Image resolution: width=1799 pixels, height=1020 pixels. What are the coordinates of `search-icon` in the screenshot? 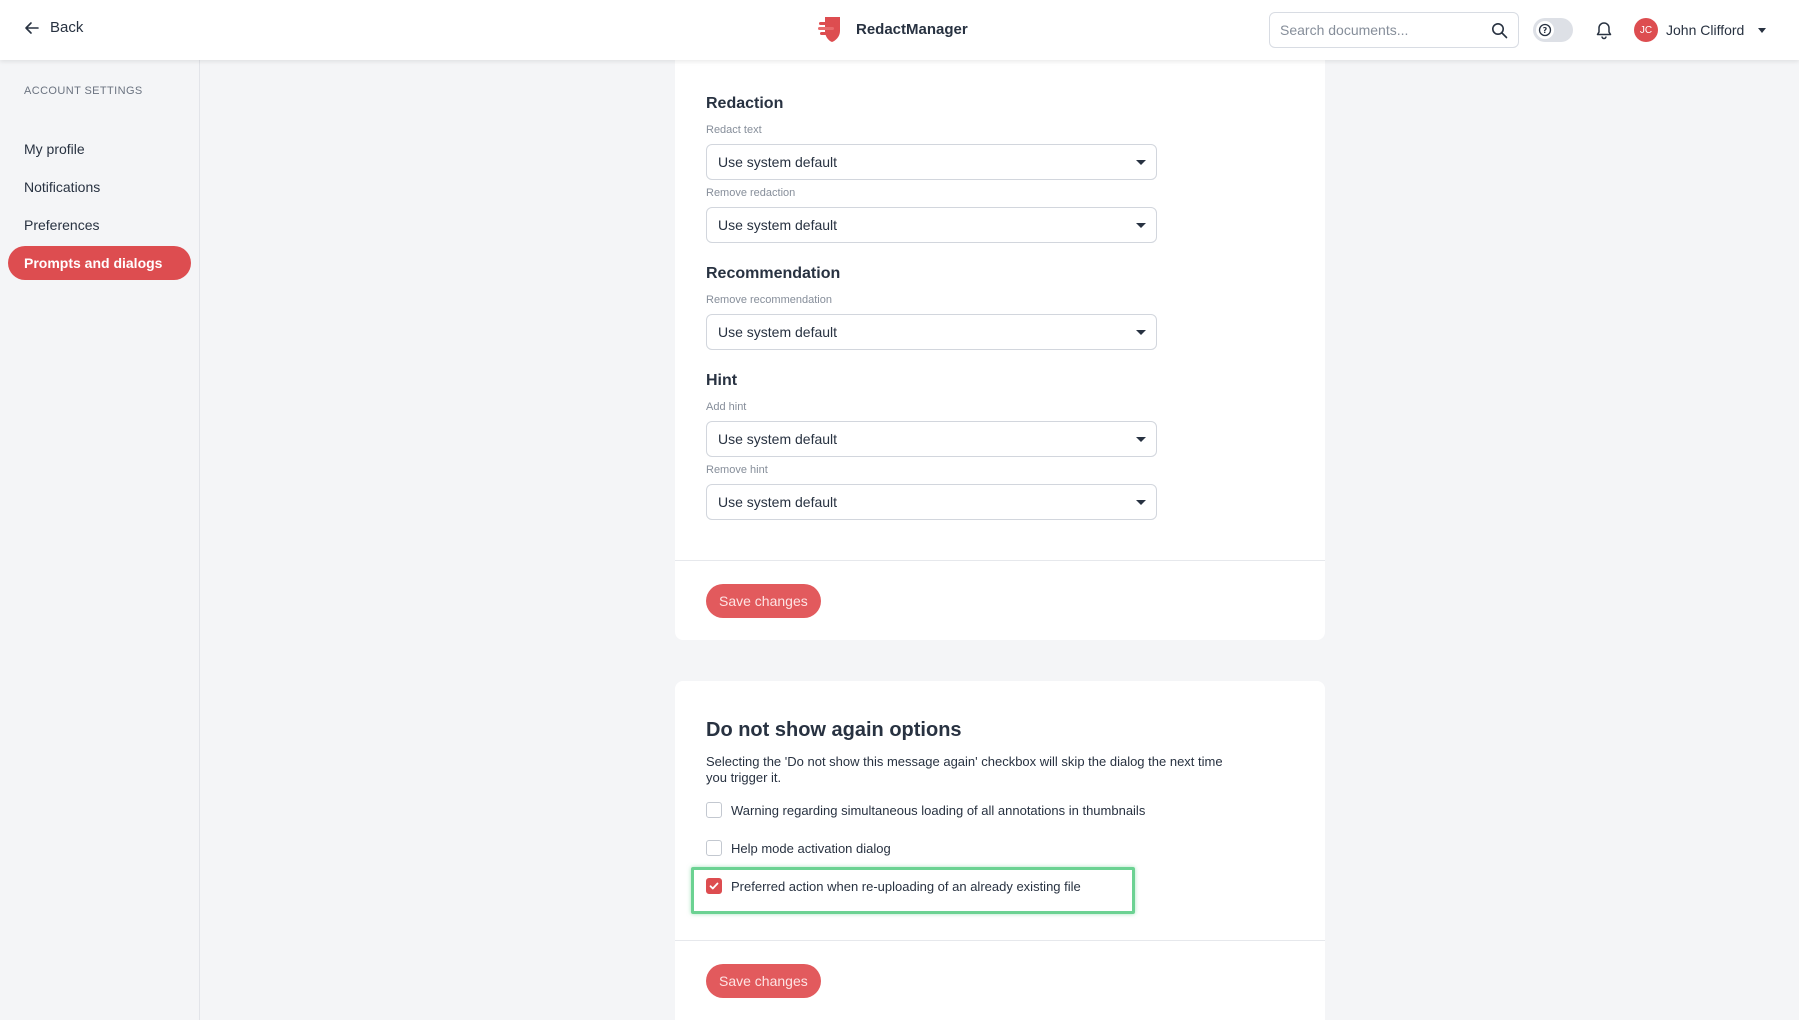 It's located at (1499, 30).